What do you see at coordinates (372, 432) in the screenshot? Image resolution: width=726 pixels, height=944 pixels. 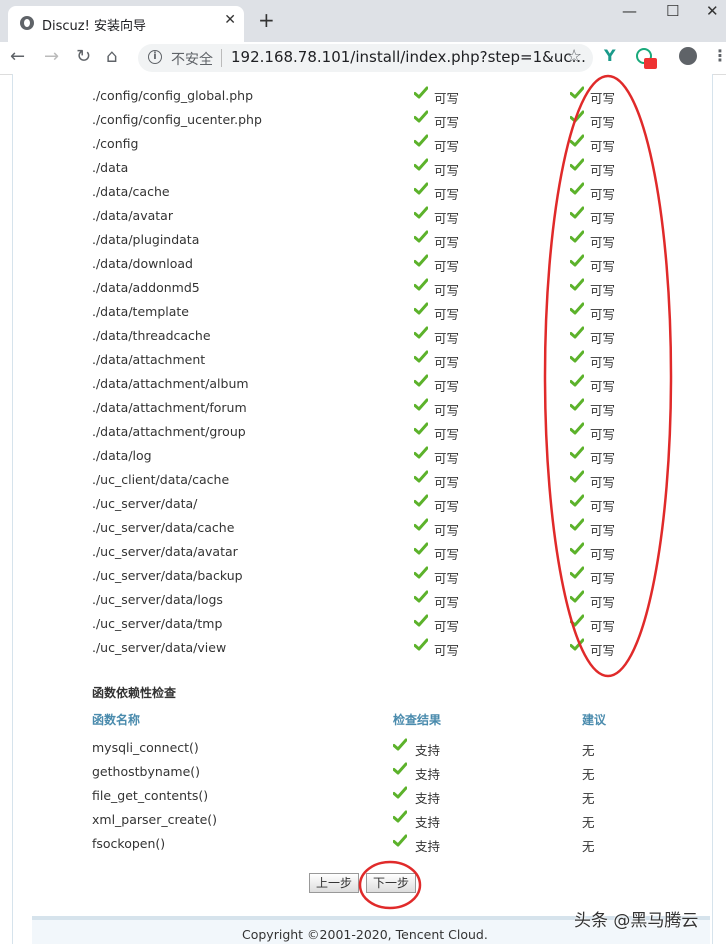 I see `permission-row: ./data/attachment/group 可写 可写` at bounding box center [372, 432].